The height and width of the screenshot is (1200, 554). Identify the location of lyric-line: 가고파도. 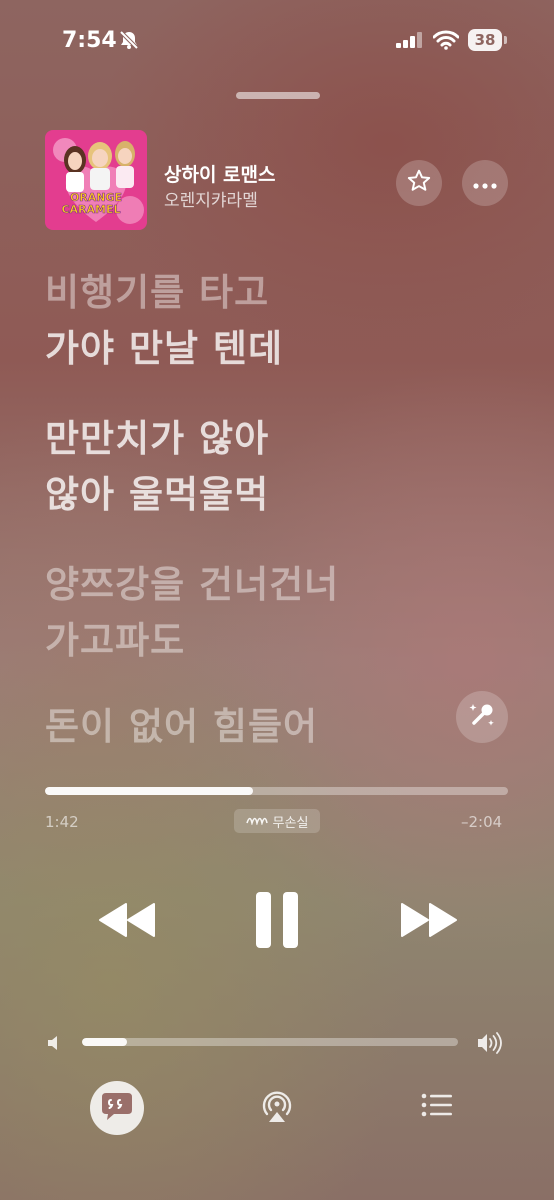
(115, 641).